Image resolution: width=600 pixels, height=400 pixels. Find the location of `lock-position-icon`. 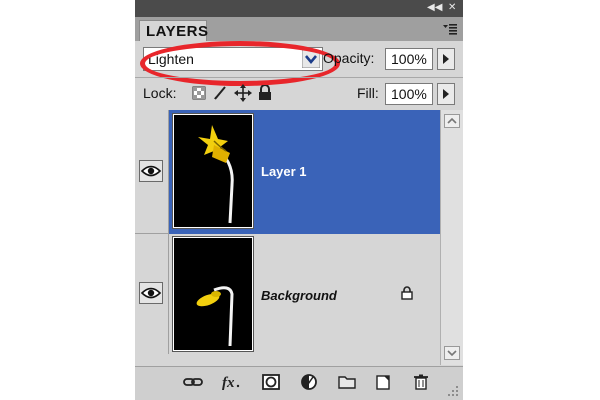

lock-position-icon is located at coordinates (243, 93).